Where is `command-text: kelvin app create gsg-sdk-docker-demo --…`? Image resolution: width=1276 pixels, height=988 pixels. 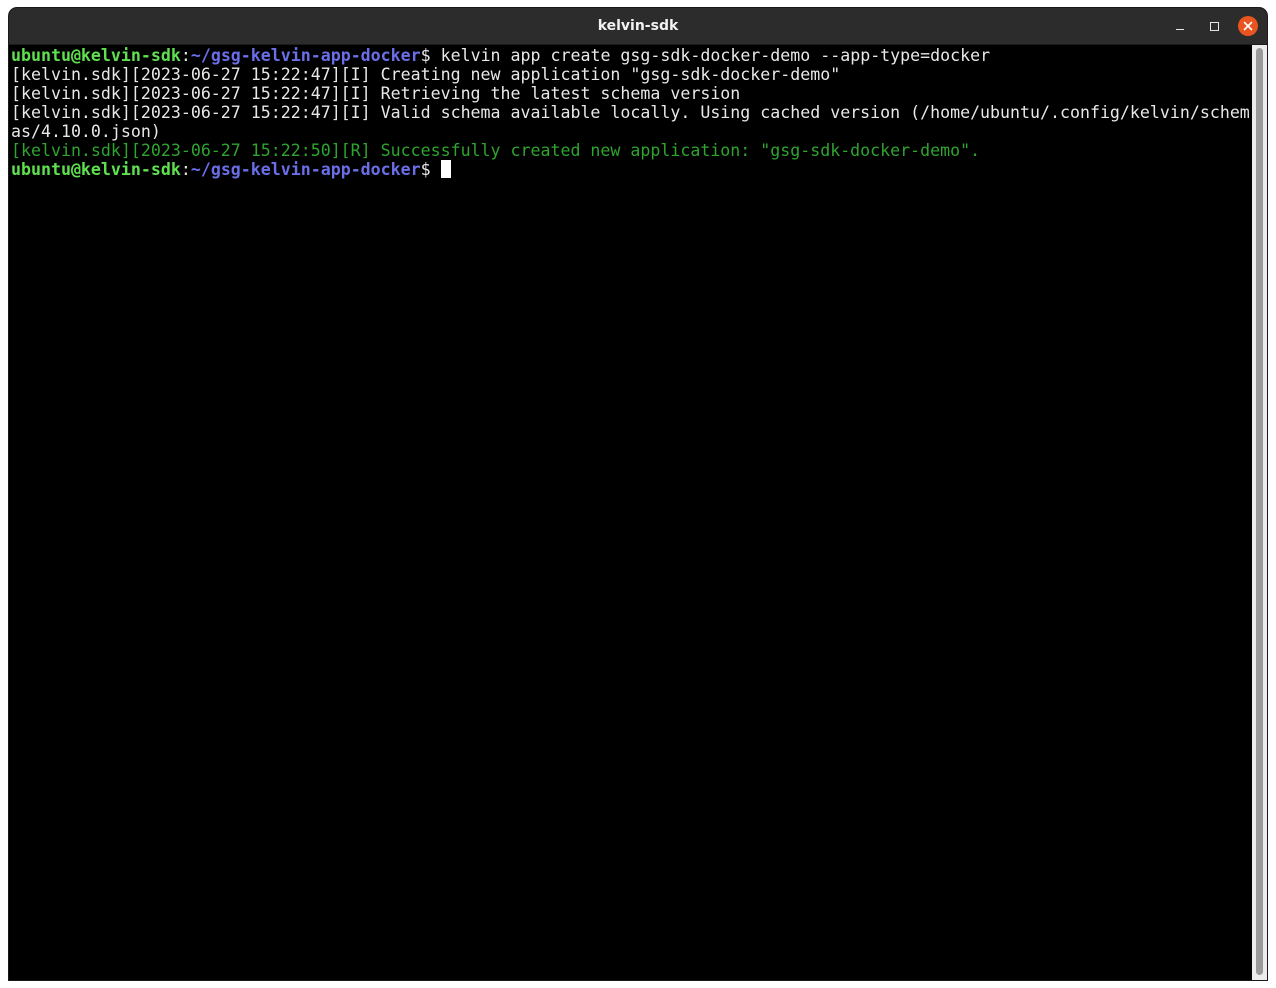
command-text: kelvin app create gsg-sdk-docker-demo --… is located at coordinates (715, 55).